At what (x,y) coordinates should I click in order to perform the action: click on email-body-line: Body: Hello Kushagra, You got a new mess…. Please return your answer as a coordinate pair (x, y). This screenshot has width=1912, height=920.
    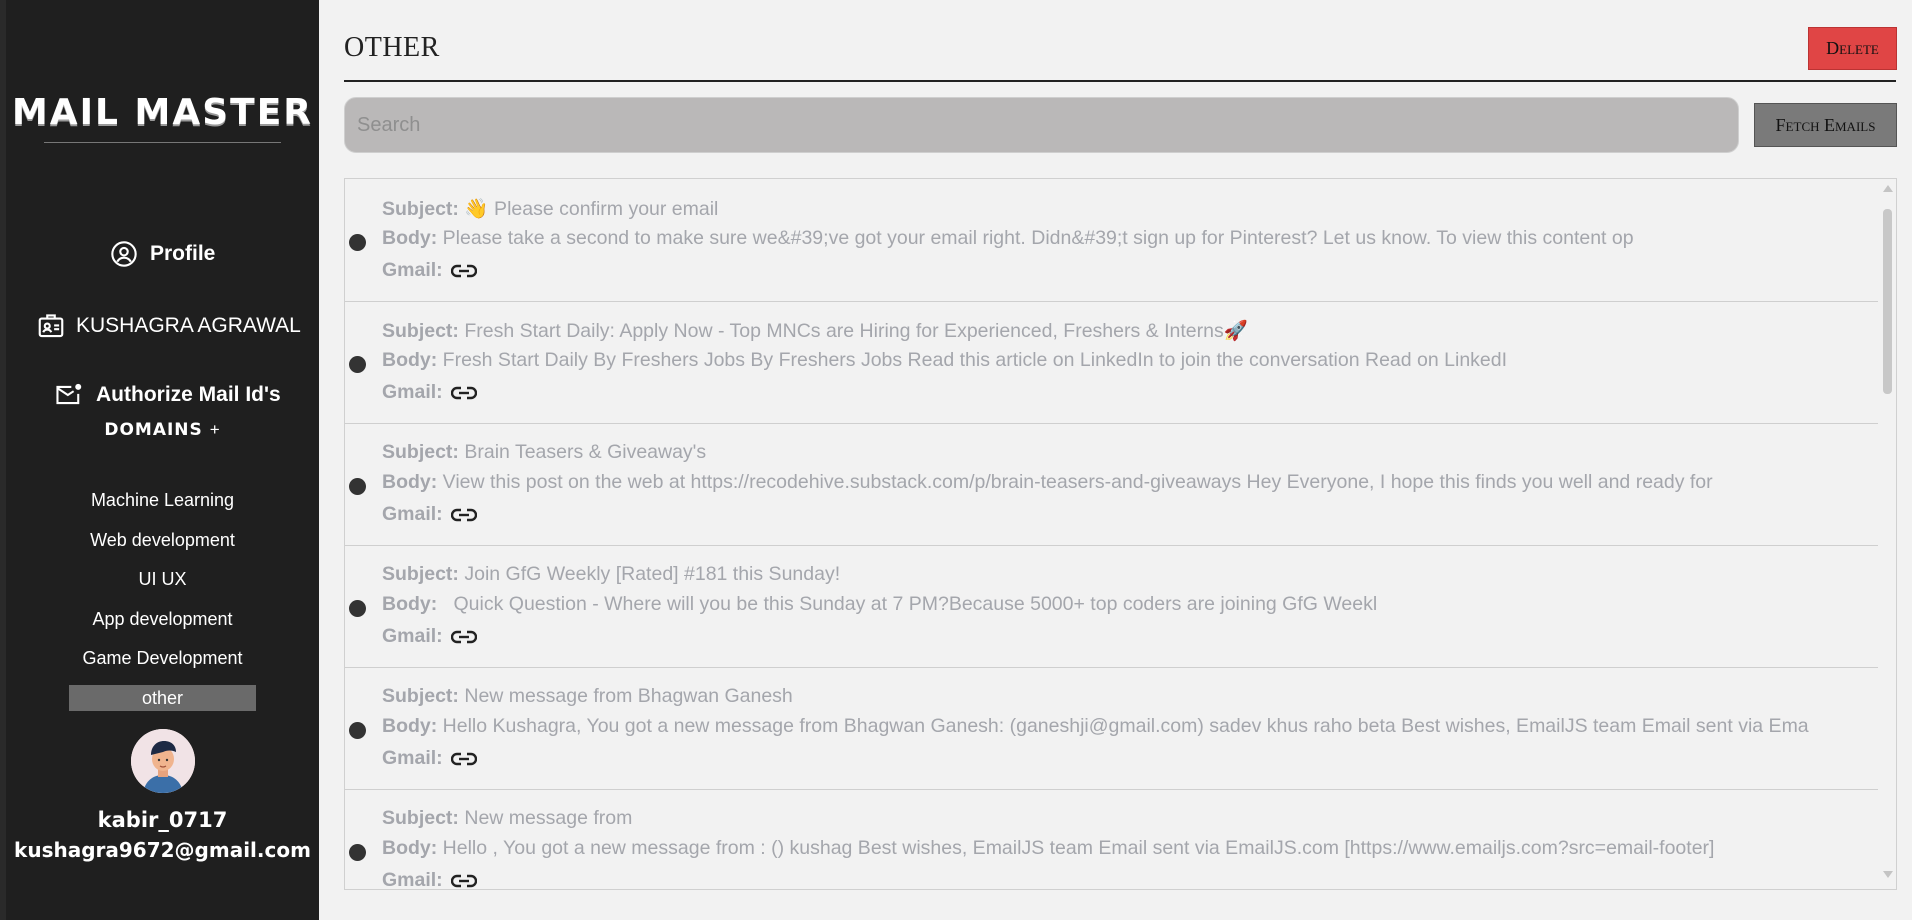
    Looking at the image, I should click on (1095, 726).